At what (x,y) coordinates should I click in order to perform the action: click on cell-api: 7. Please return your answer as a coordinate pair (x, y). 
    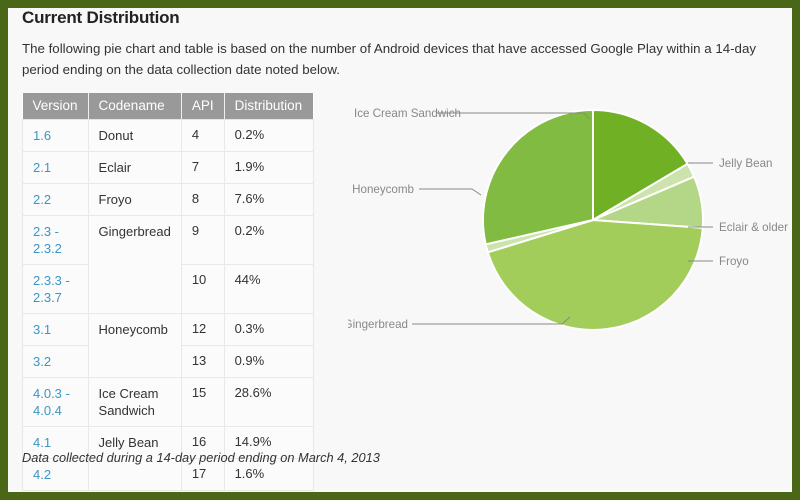
    Looking at the image, I should click on (203, 167).